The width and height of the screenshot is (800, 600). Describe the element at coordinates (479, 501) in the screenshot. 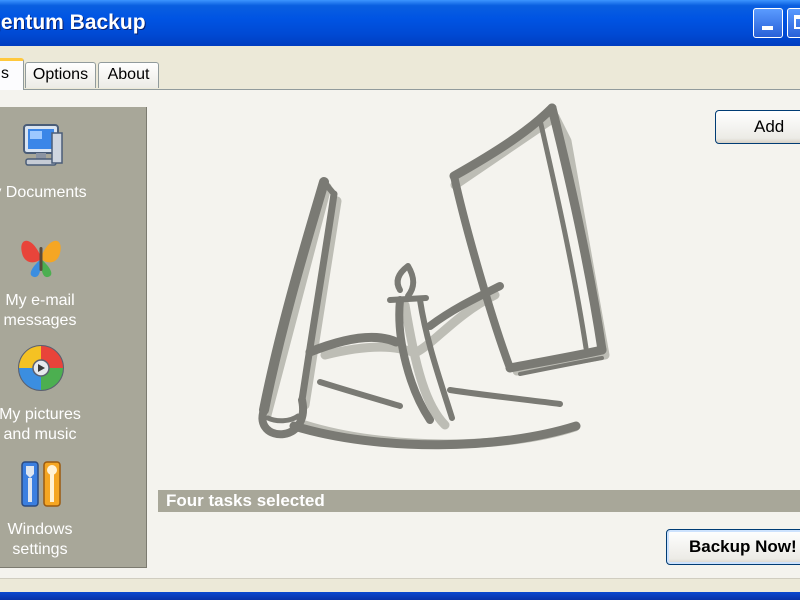

I see `status-text: Four tasks selected` at that location.